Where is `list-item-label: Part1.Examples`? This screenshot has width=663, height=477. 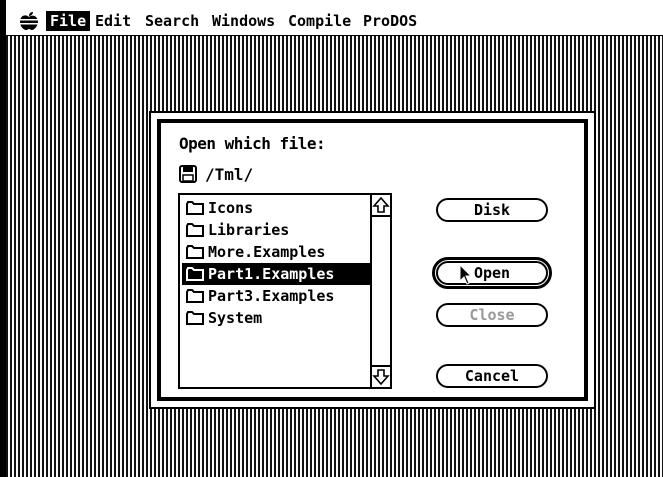
list-item-label: Part1.Examples is located at coordinates (271, 274).